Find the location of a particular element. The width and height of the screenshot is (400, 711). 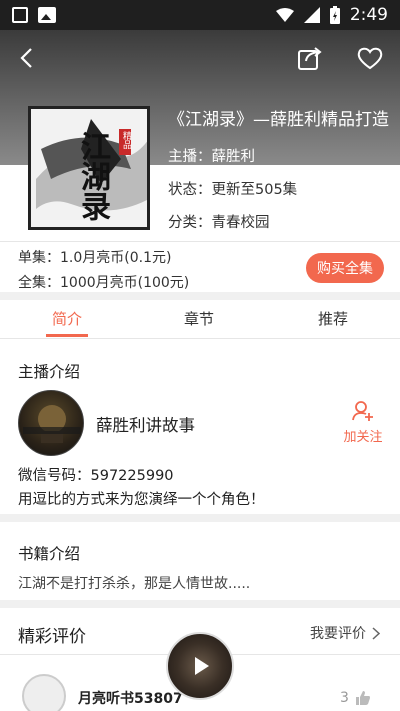

cover-title: 江湖录 is located at coordinates (92, 176).